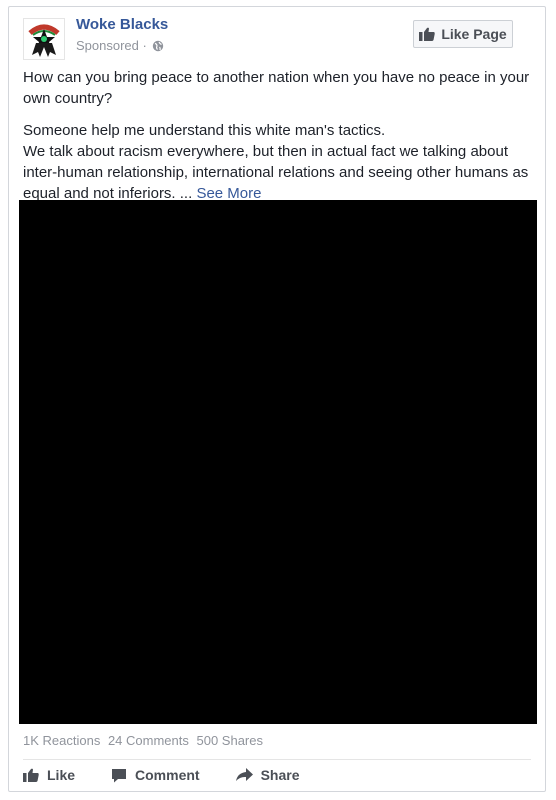  Describe the element at coordinates (122, 24) in the screenshot. I see `page-name-link: Woke Blacks` at that location.